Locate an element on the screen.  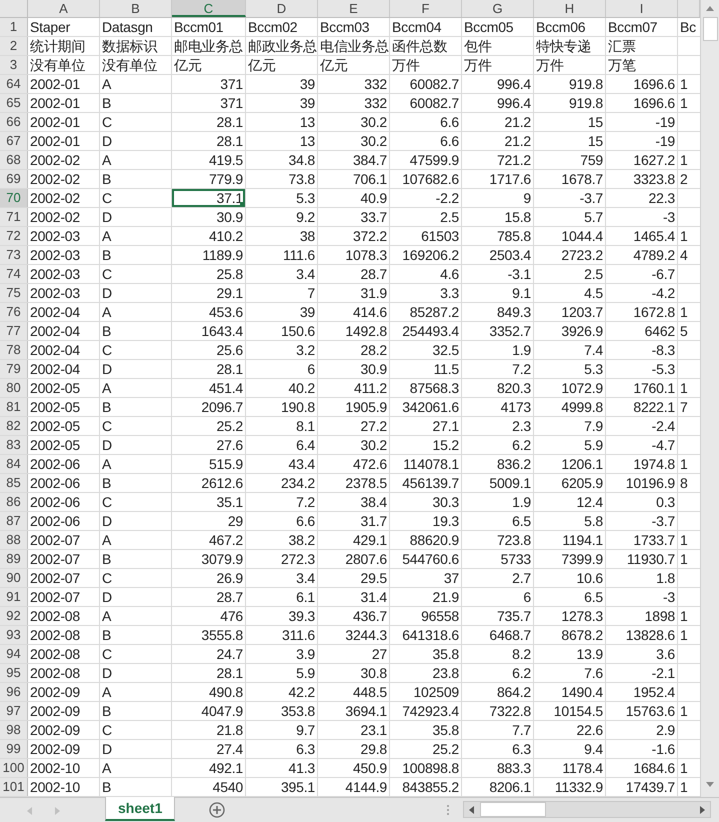
column-header: A is located at coordinates (63, 8).